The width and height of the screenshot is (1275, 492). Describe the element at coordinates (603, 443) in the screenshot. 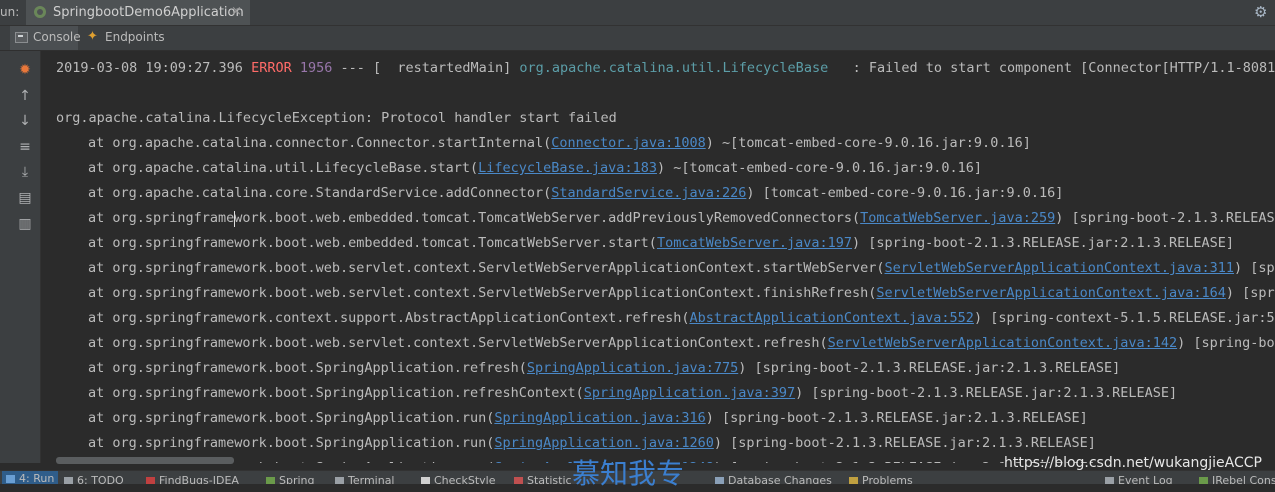

I see `stack-frame-source-link: SpringApplication.java:1260` at that location.